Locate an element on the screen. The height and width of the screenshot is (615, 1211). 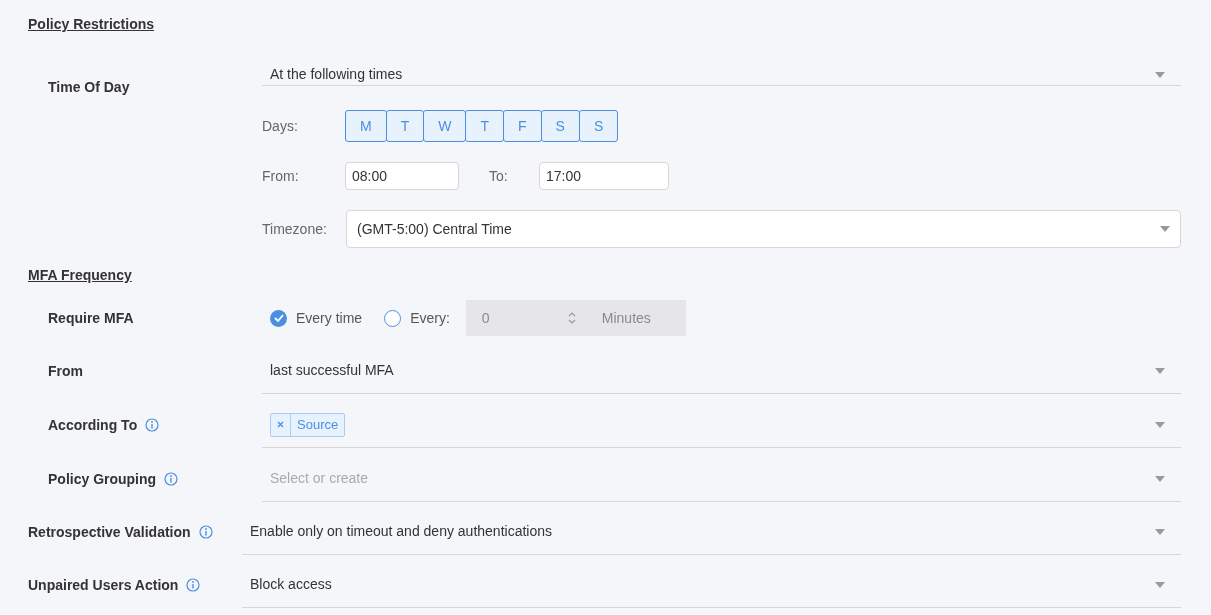
field-label: Retrospective Validation is located at coordinates (109, 532).